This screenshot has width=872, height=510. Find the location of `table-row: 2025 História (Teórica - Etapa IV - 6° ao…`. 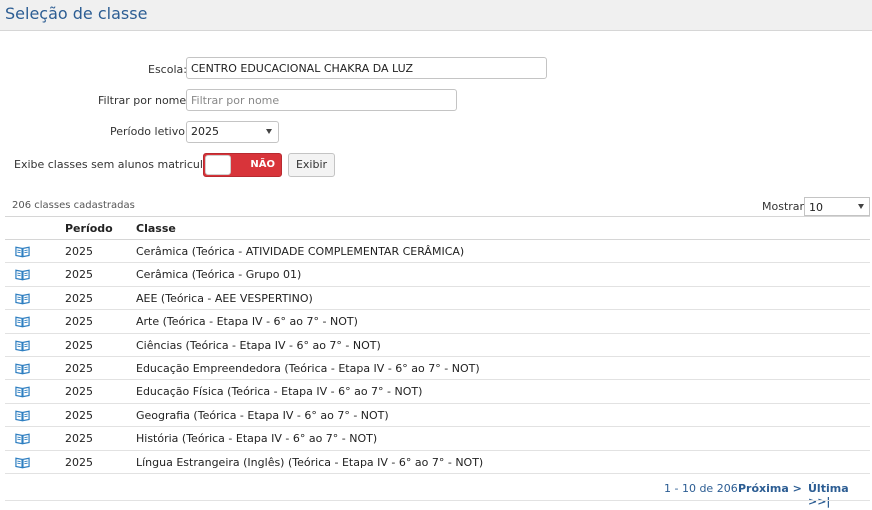

table-row: 2025 História (Teórica - Etapa IV - 6° ao… is located at coordinates (437, 439).